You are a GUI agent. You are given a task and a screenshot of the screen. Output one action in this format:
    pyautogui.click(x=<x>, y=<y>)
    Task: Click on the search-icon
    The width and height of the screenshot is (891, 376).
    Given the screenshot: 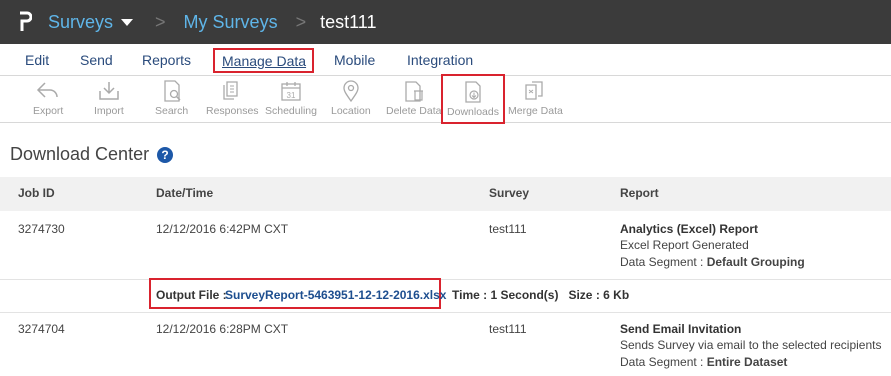 What is the action you would take?
    pyautogui.click(x=172, y=91)
    